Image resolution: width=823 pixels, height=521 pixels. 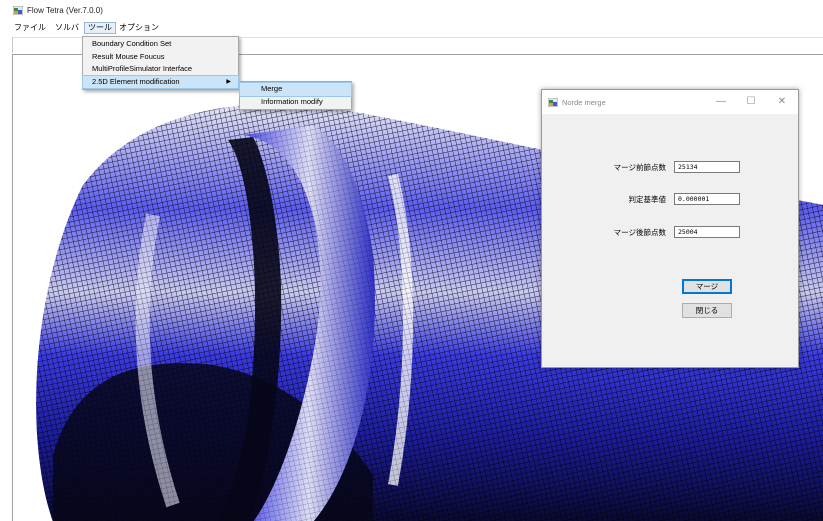 What do you see at coordinates (707, 199) in the screenshot?
I see `threshold-field: 0.000001` at bounding box center [707, 199].